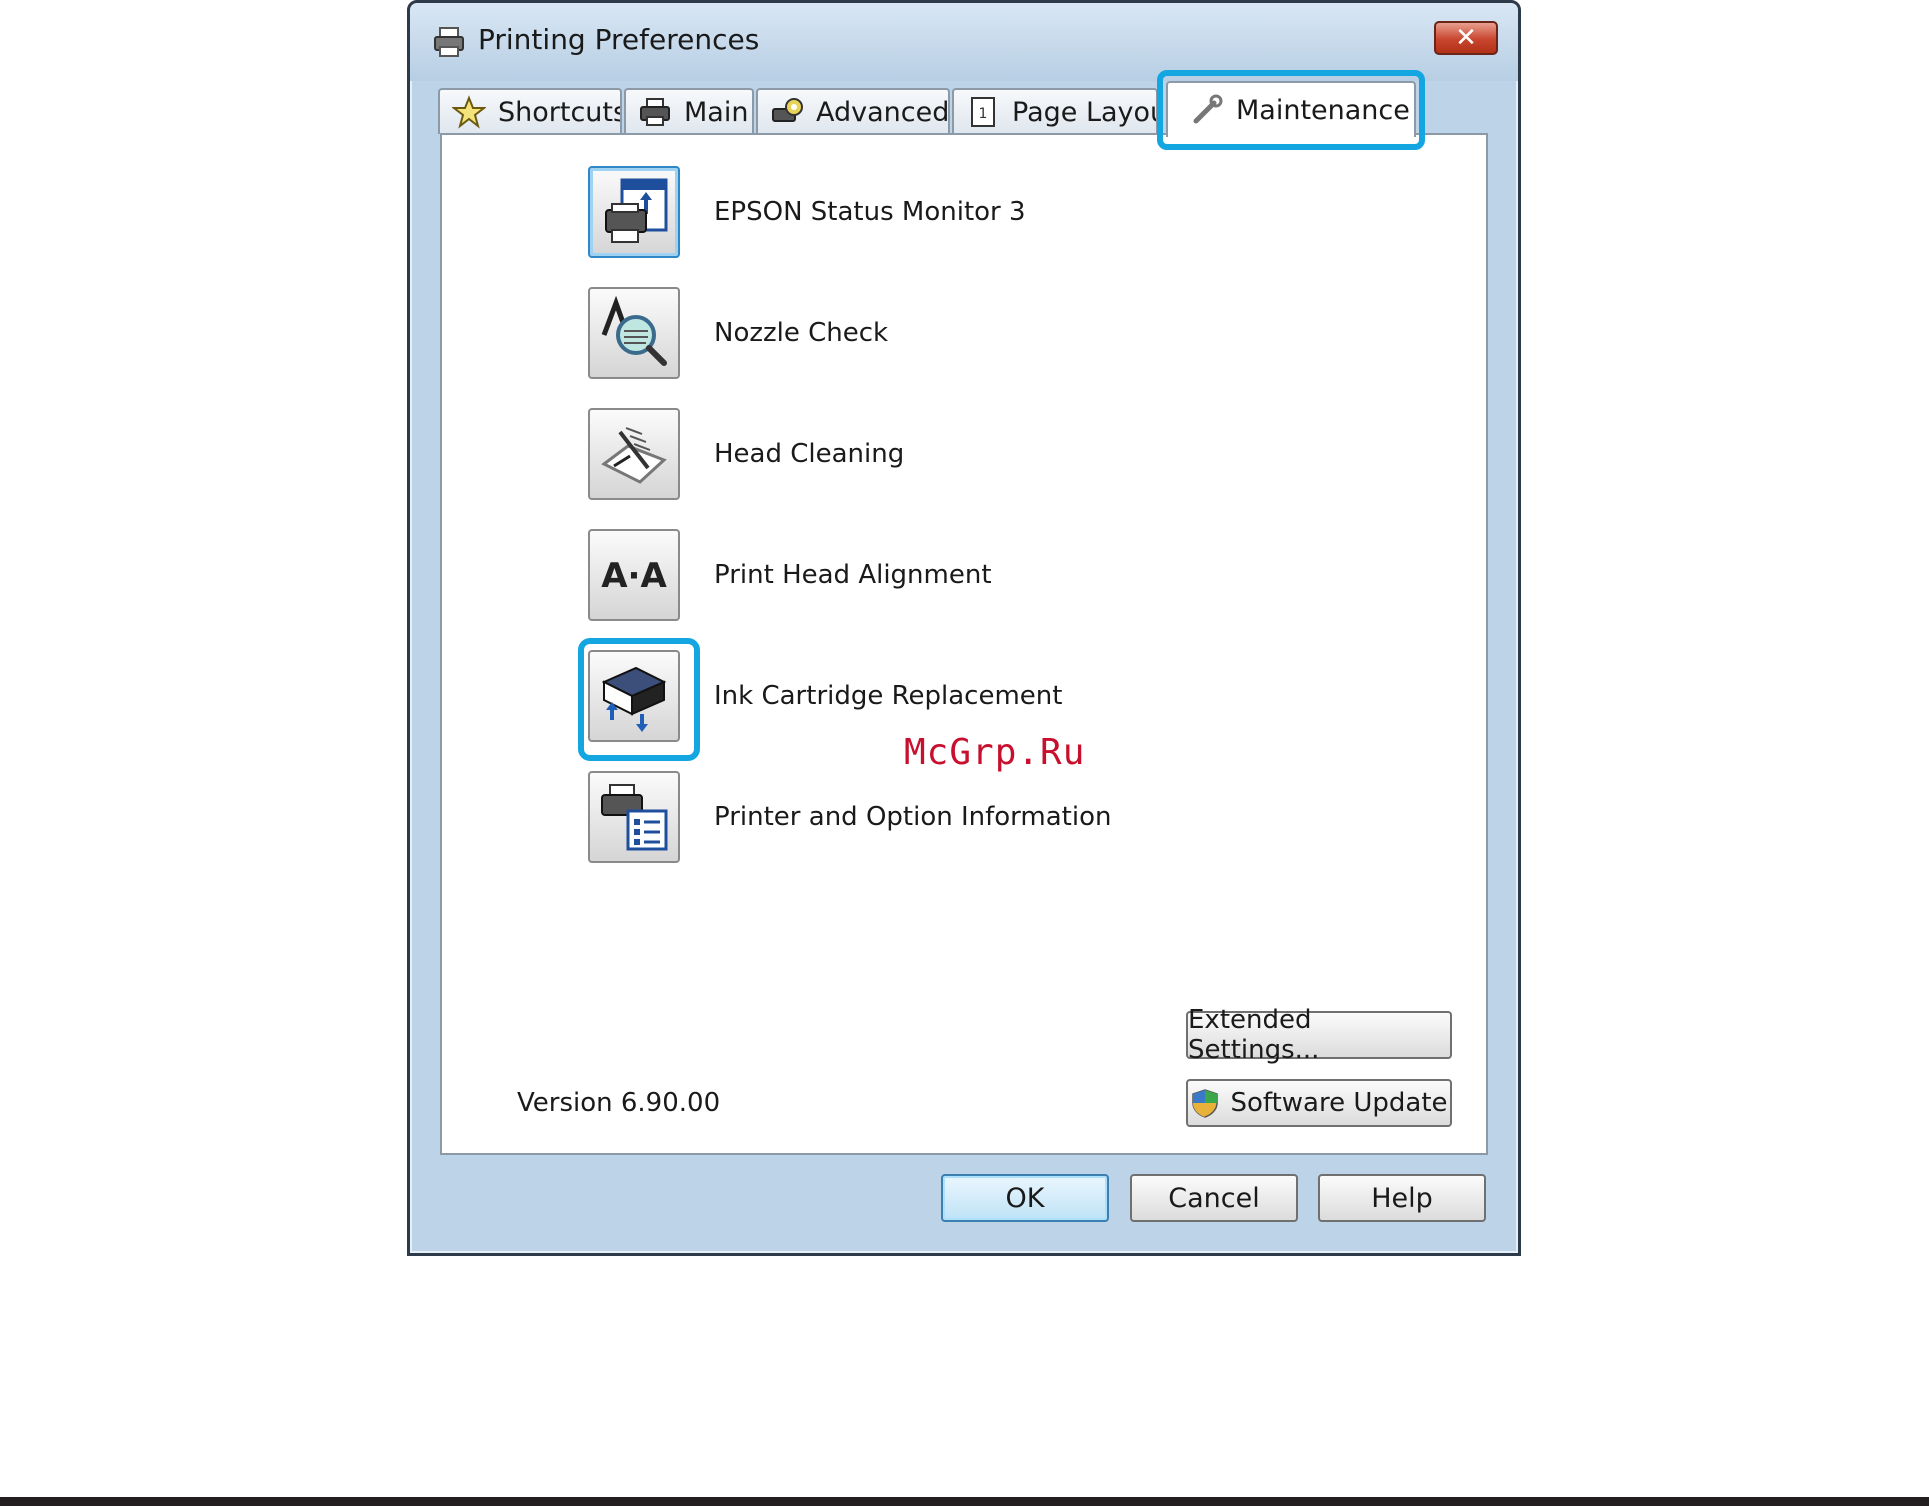  I want to click on printer-info-label: Printer and Option Information, so click(913, 817).